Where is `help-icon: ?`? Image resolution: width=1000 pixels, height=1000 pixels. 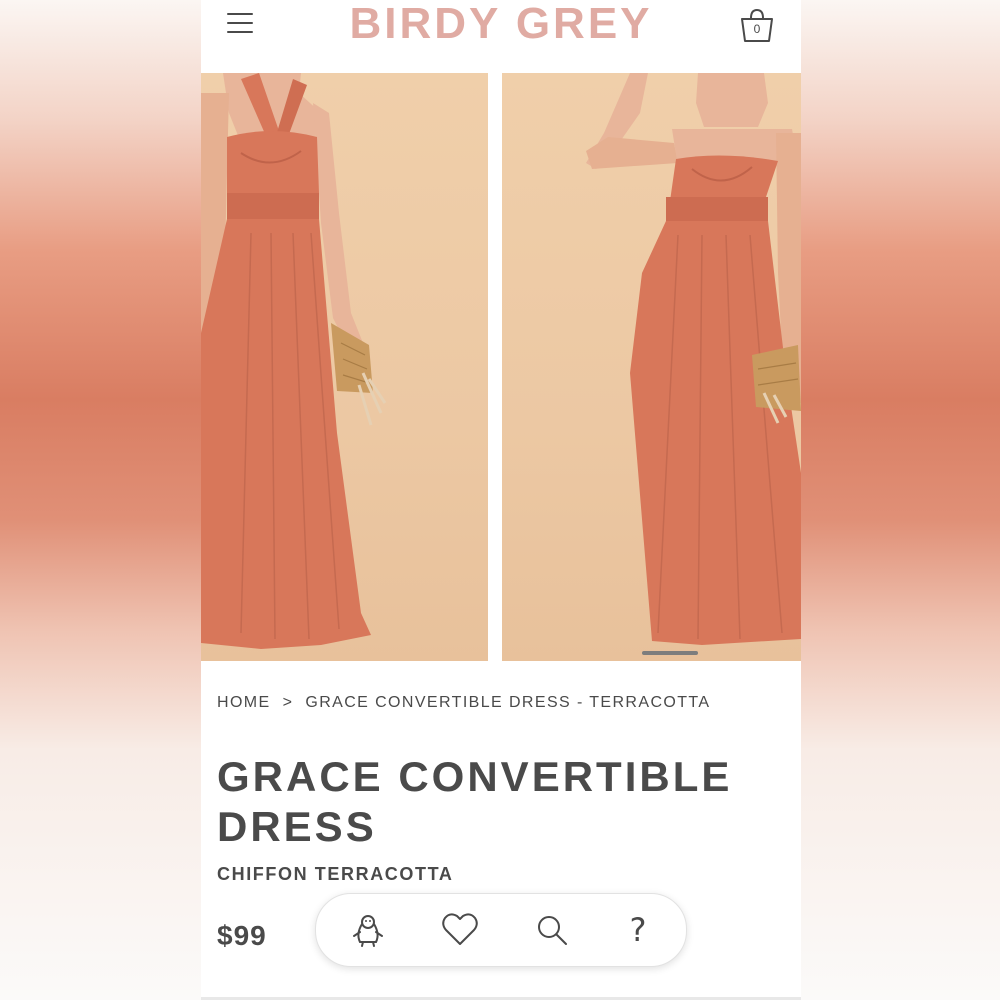 help-icon: ? is located at coordinates (638, 930).